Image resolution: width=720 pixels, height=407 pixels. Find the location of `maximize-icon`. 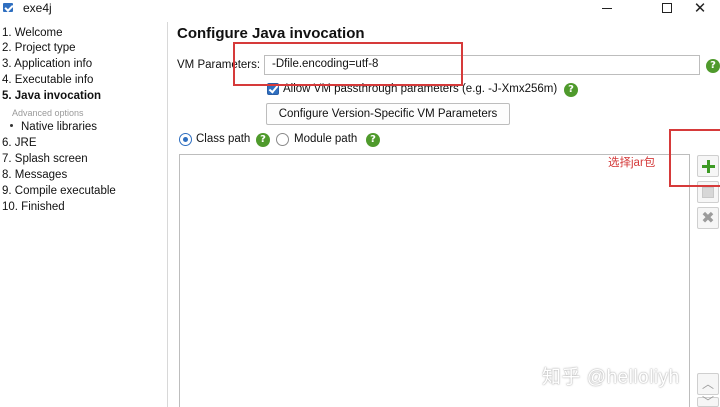

maximize-icon is located at coordinates (667, 8).